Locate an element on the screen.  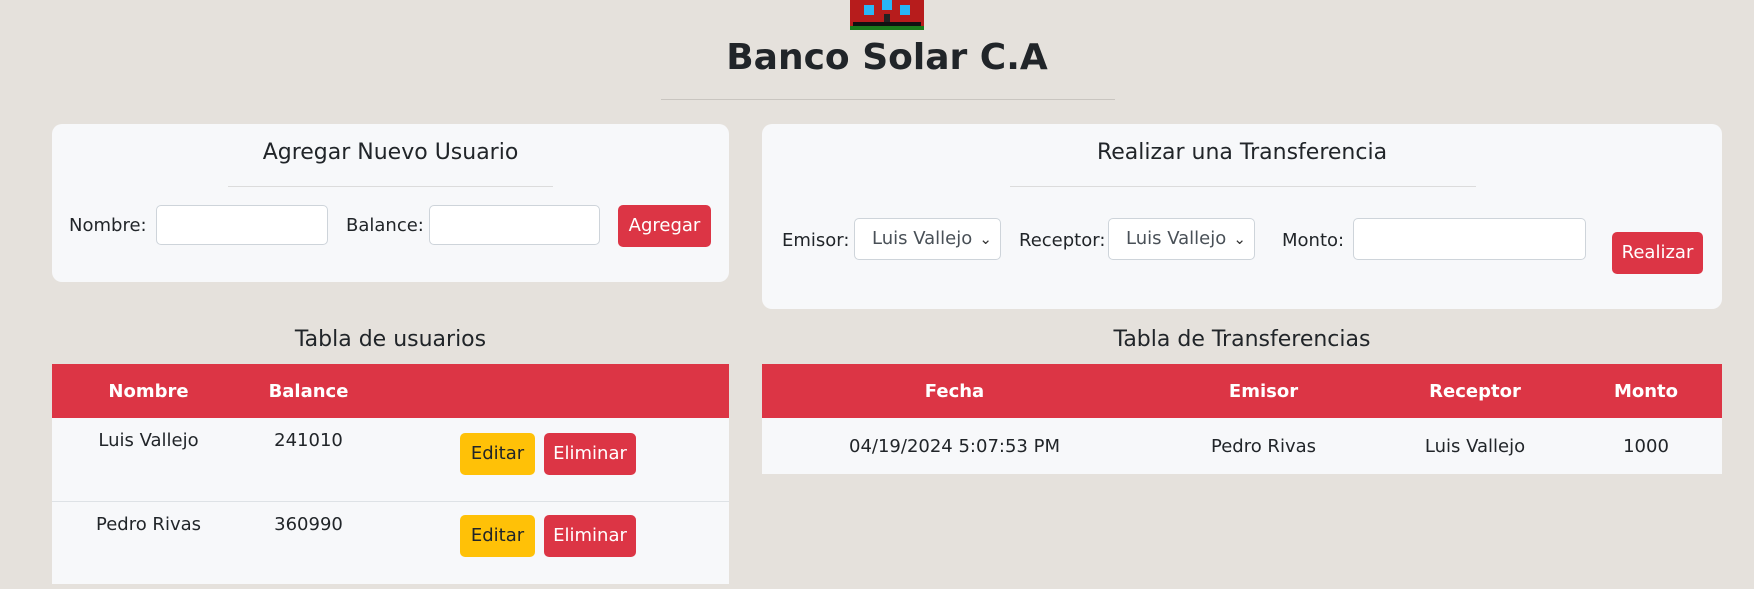
add-user-card: Agregar Nuevo Usuario Nombre: Balance is located at coordinates (390, 203).